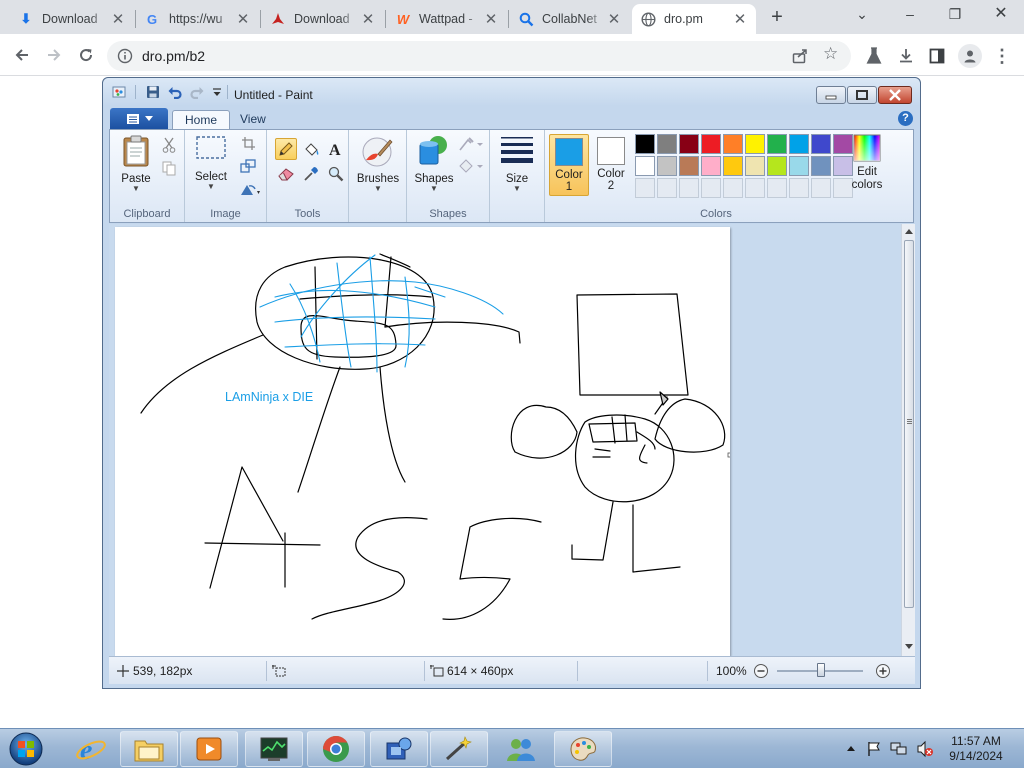 Image resolution: width=1024 pixels, height=768 pixels. What do you see at coordinates (399, 749) in the screenshot?
I see `taskbar-remote-app` at bounding box center [399, 749].